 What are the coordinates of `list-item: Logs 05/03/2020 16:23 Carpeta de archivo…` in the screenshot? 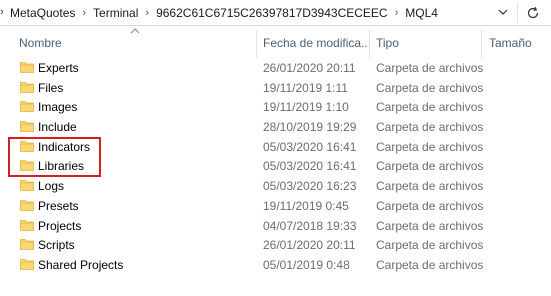 It's located at (275, 186).